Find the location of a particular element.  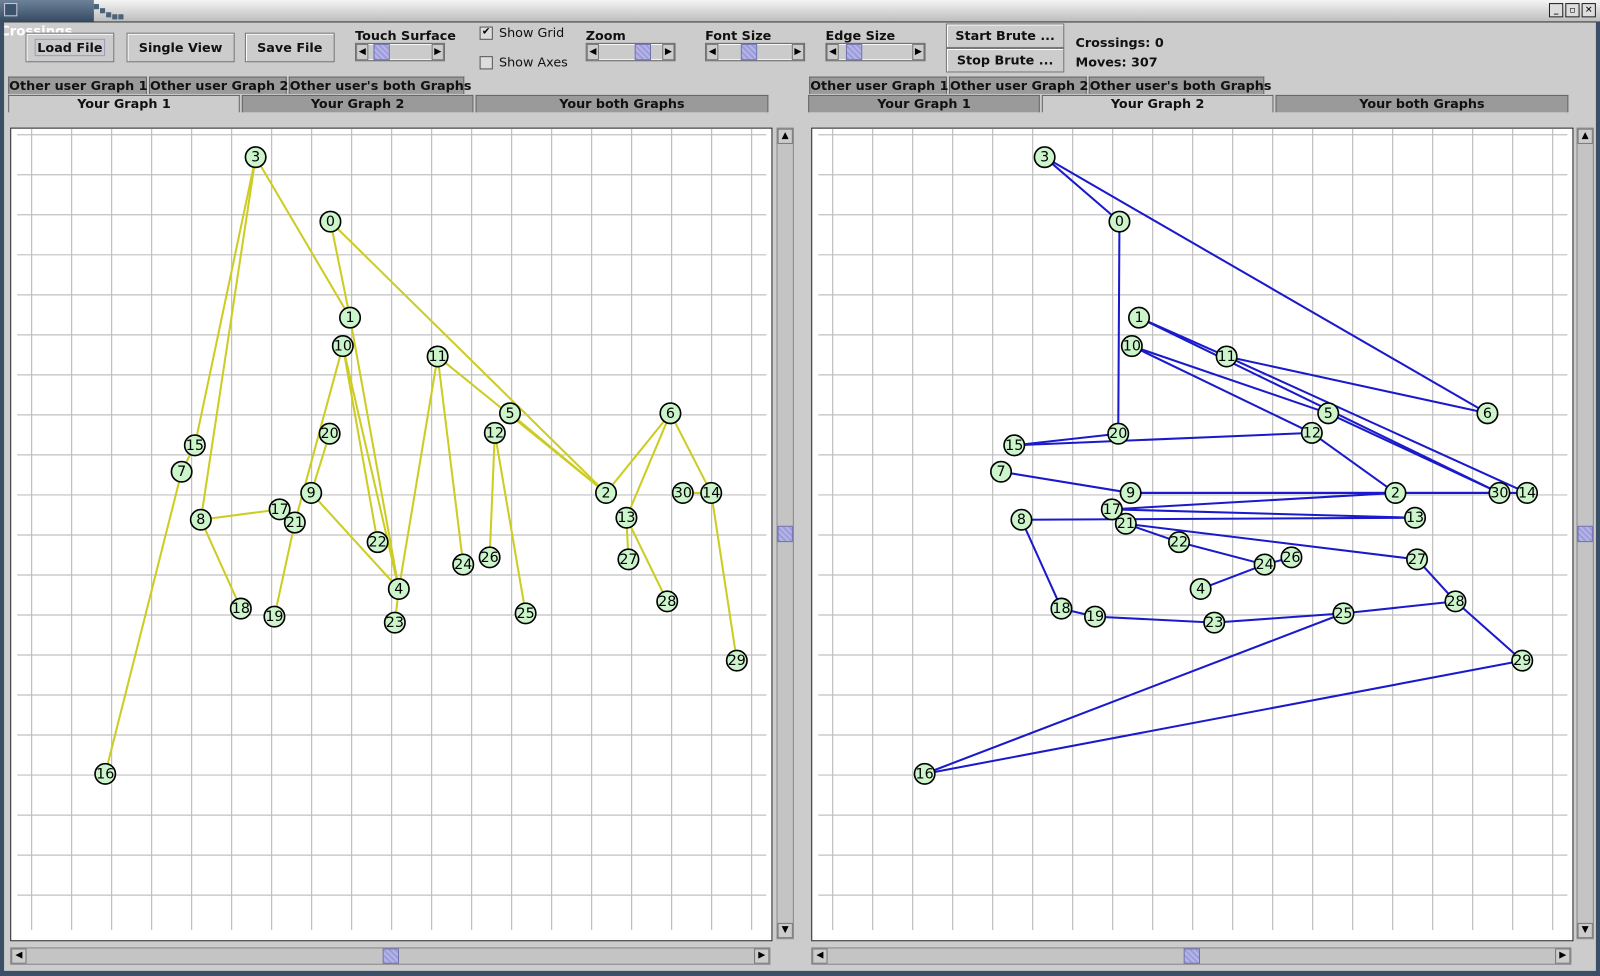

scroll-right-arrow-icon: ▶ is located at coordinates (762, 956).